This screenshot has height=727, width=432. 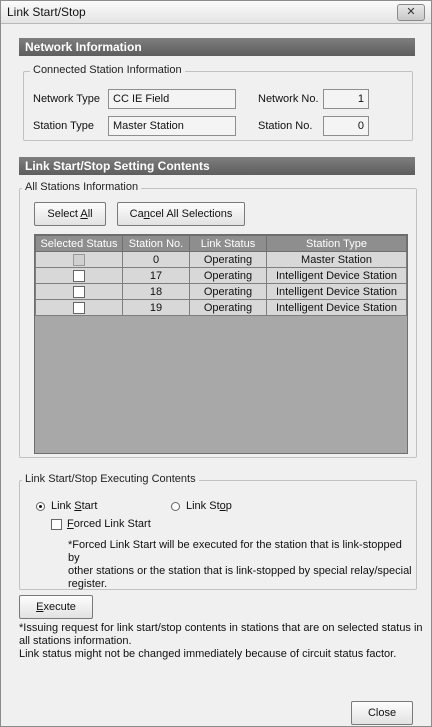 What do you see at coordinates (411, 12) in the screenshot?
I see `close-window-icon: ✕` at bounding box center [411, 12].